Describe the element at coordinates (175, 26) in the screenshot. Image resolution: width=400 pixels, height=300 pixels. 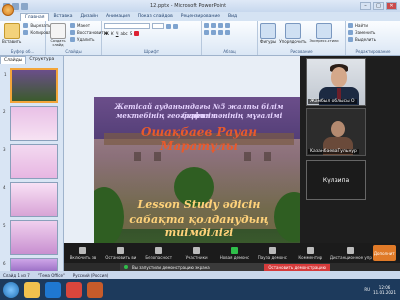
I see `shrink-font-icon` at that location.